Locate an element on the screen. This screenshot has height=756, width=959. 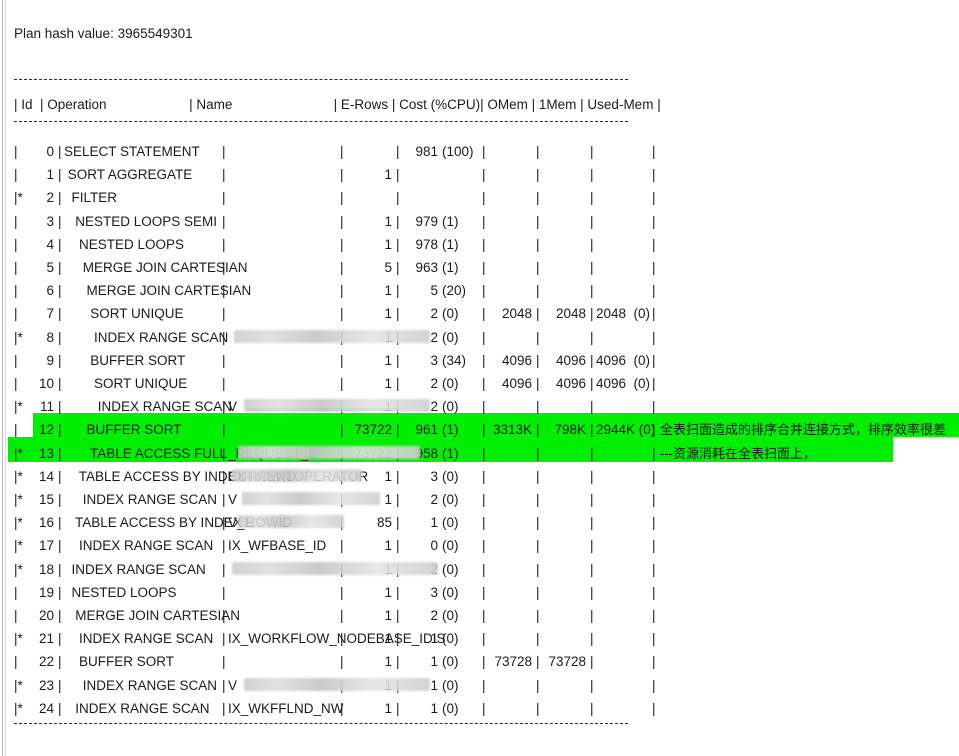
plan-row-id: 1 is located at coordinates (50, 175).